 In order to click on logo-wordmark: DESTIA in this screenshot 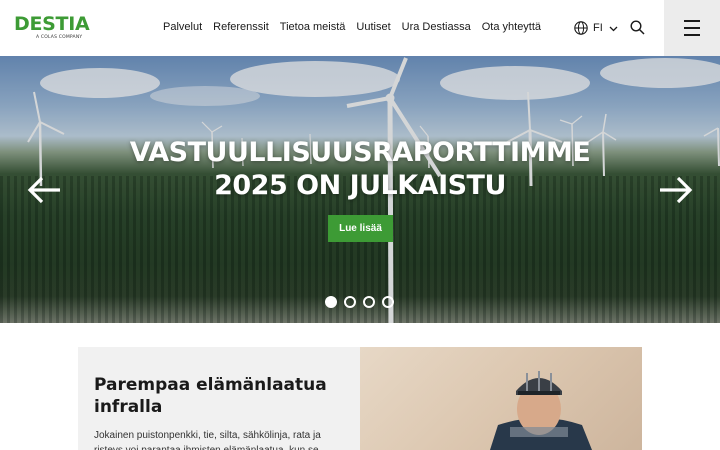, I will do `click(52, 24)`.